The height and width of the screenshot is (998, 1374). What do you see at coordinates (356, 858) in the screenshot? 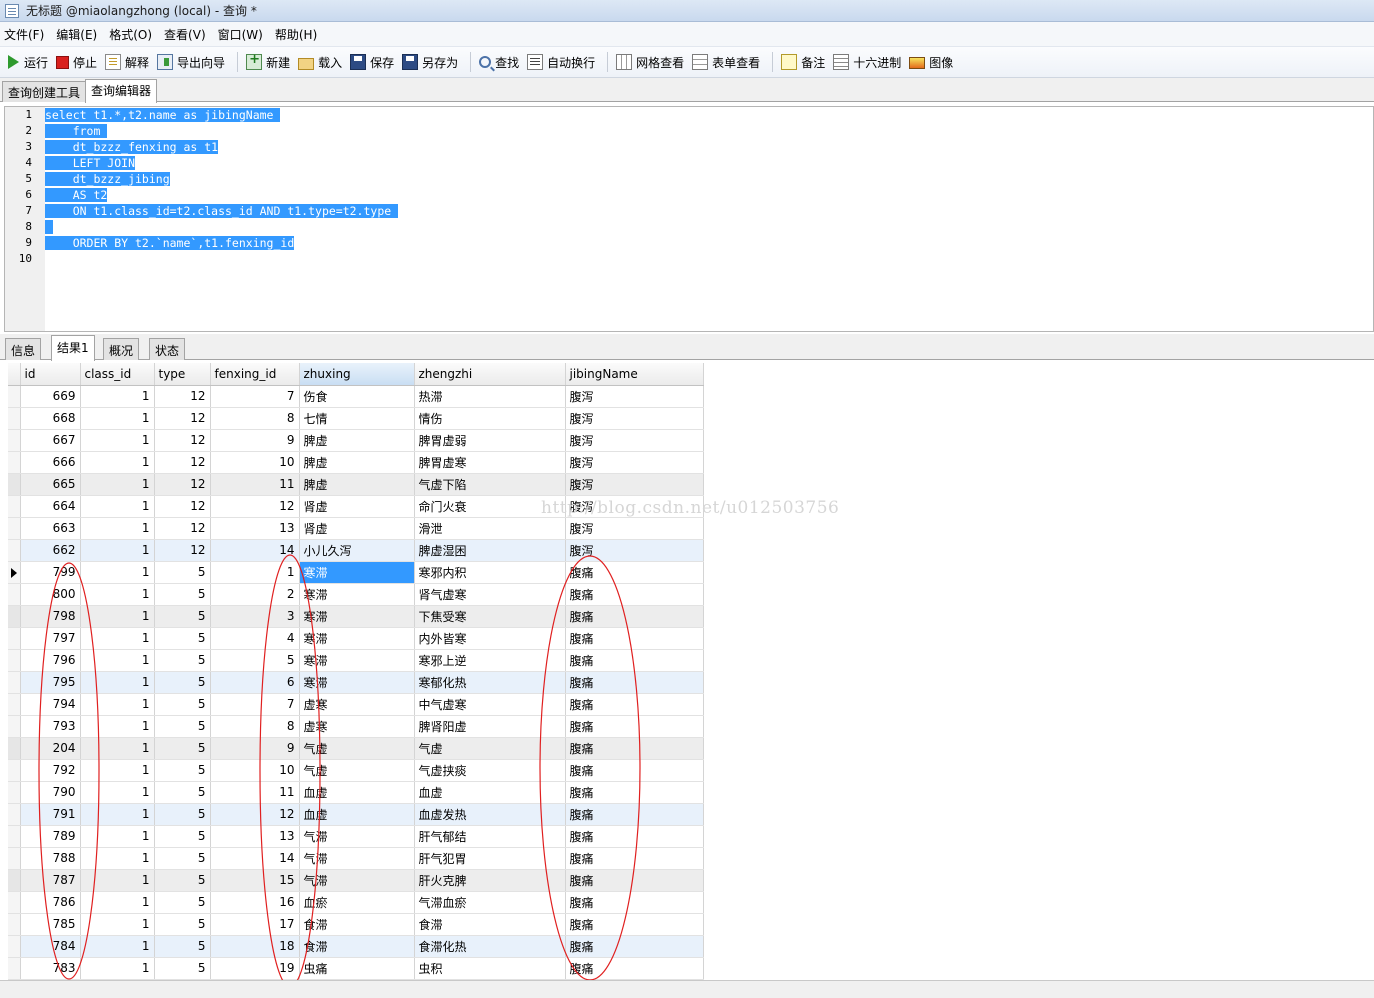
I see `table-row: 788 1 5 14 气滞 肝气犯胃 腹痛` at bounding box center [356, 858].